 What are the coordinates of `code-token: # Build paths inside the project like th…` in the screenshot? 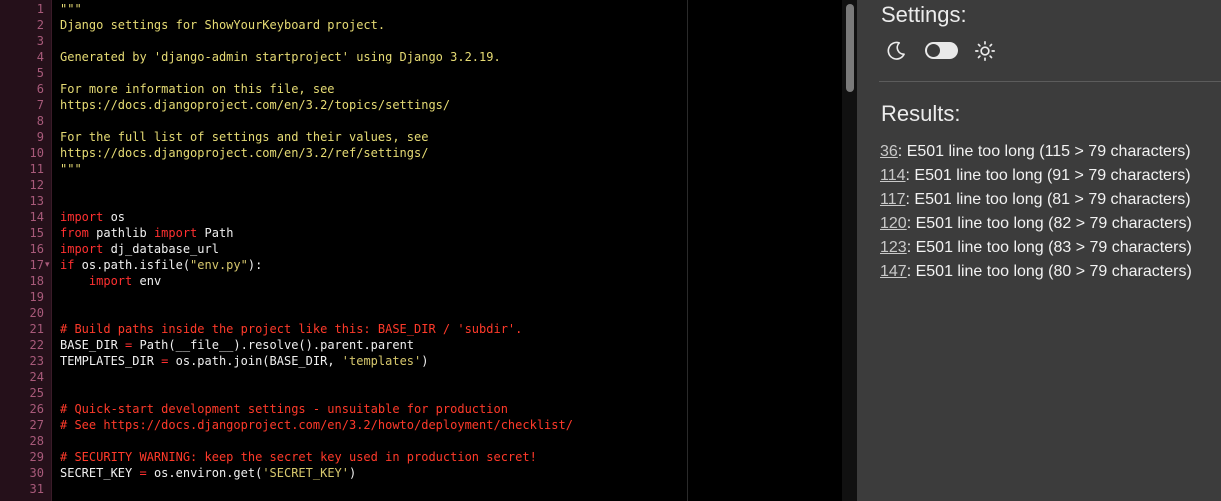 It's located at (291, 329).